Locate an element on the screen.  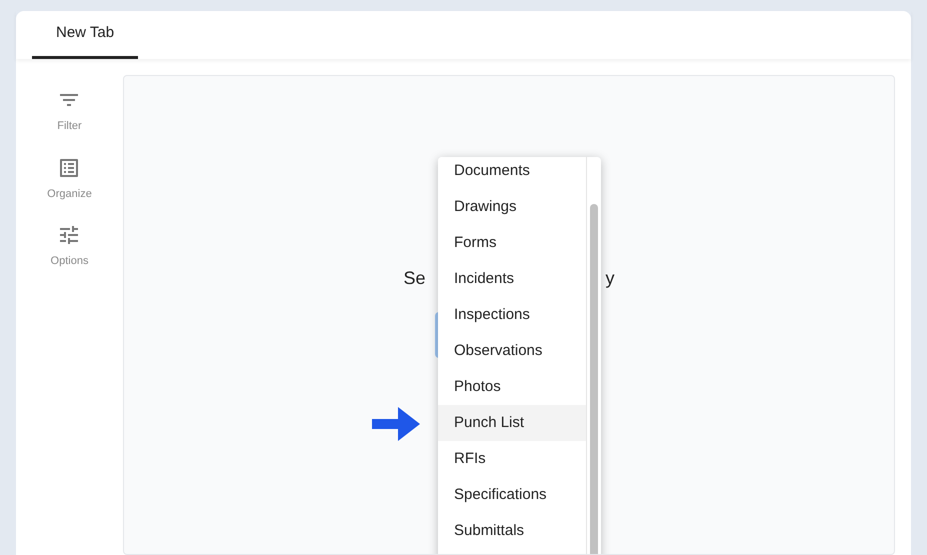
heading-text: Se is located at coordinates (414, 278).